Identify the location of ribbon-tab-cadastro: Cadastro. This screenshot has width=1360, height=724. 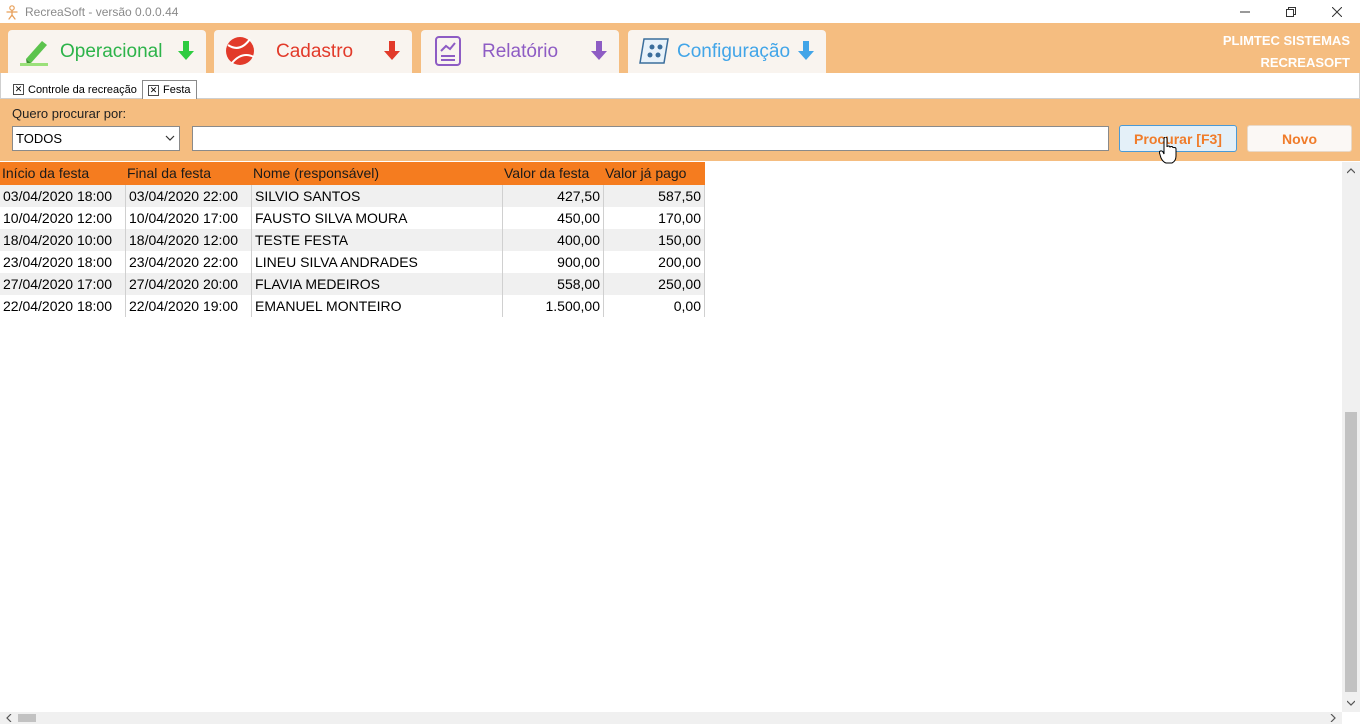
(313, 51).